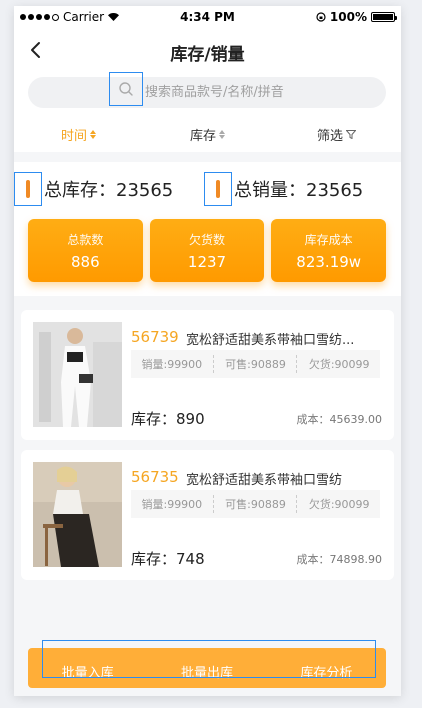  Describe the element at coordinates (299, 190) in the screenshot. I see `total-sales-text: 总销量：23565` at that location.